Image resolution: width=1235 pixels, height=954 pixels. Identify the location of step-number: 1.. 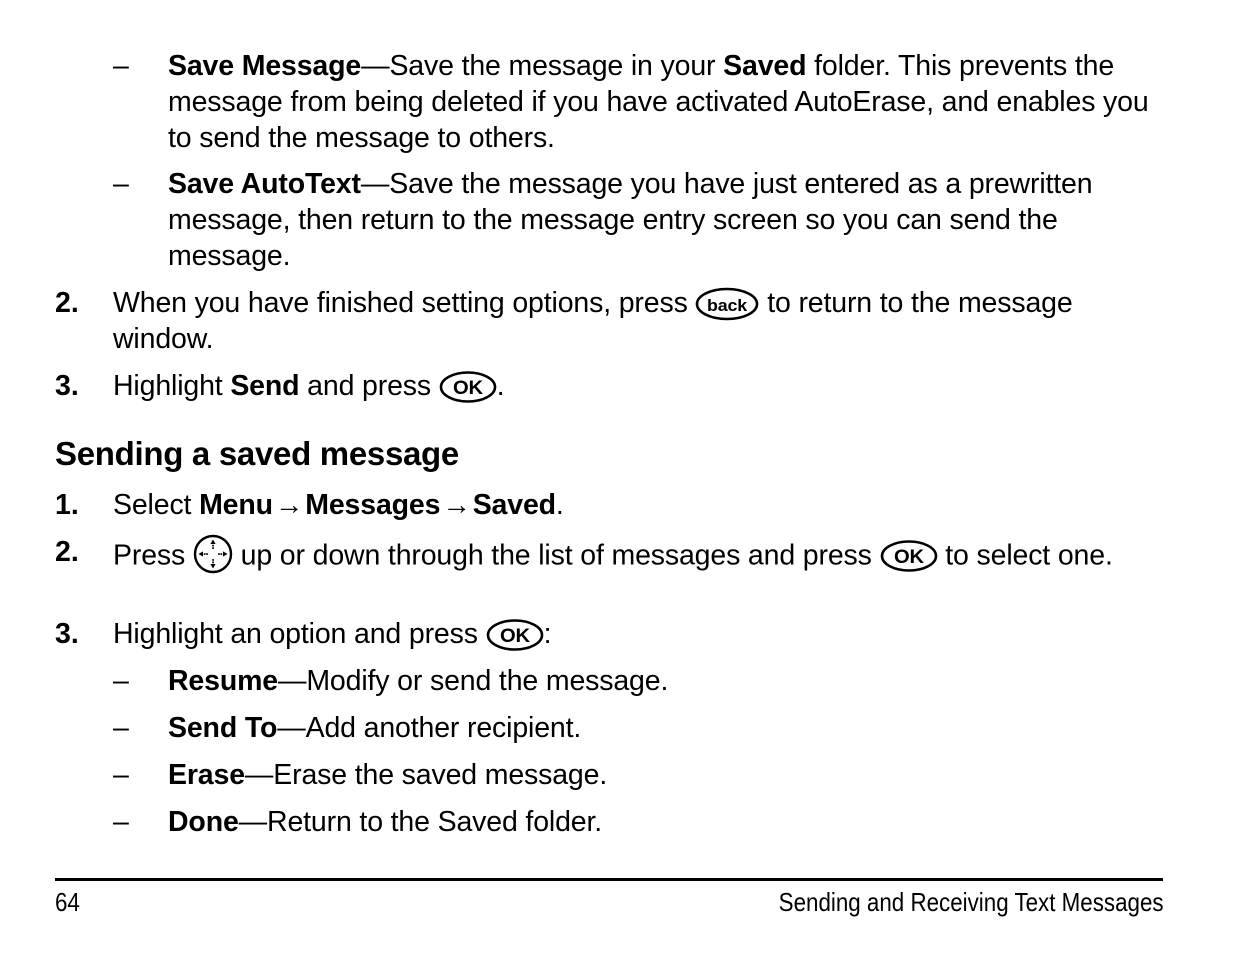
(67, 505).